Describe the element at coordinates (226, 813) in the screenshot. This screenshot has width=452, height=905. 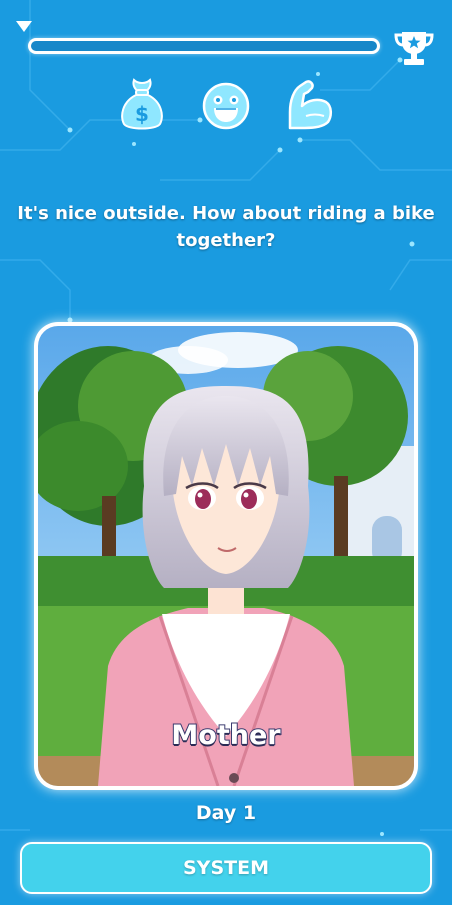
I see `day-counter: Day 1` at that location.